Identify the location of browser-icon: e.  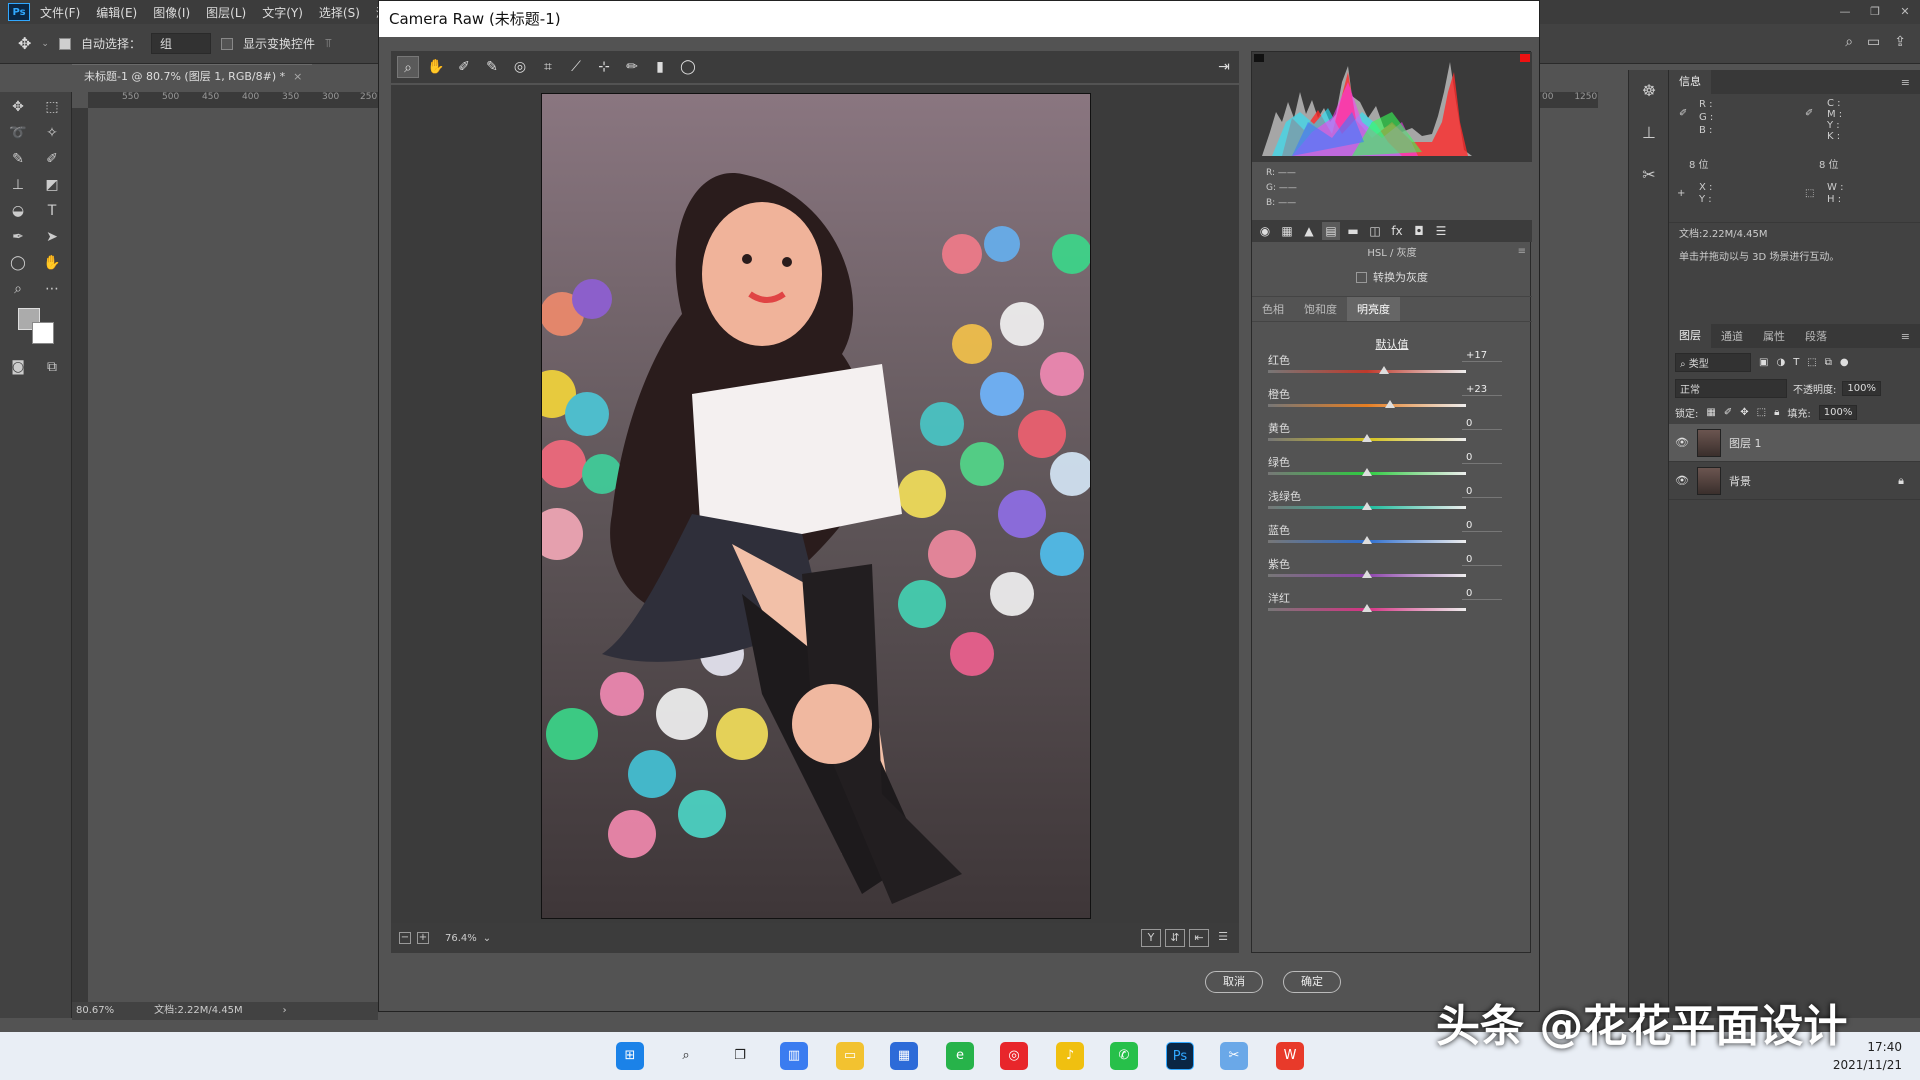
(960, 1056).